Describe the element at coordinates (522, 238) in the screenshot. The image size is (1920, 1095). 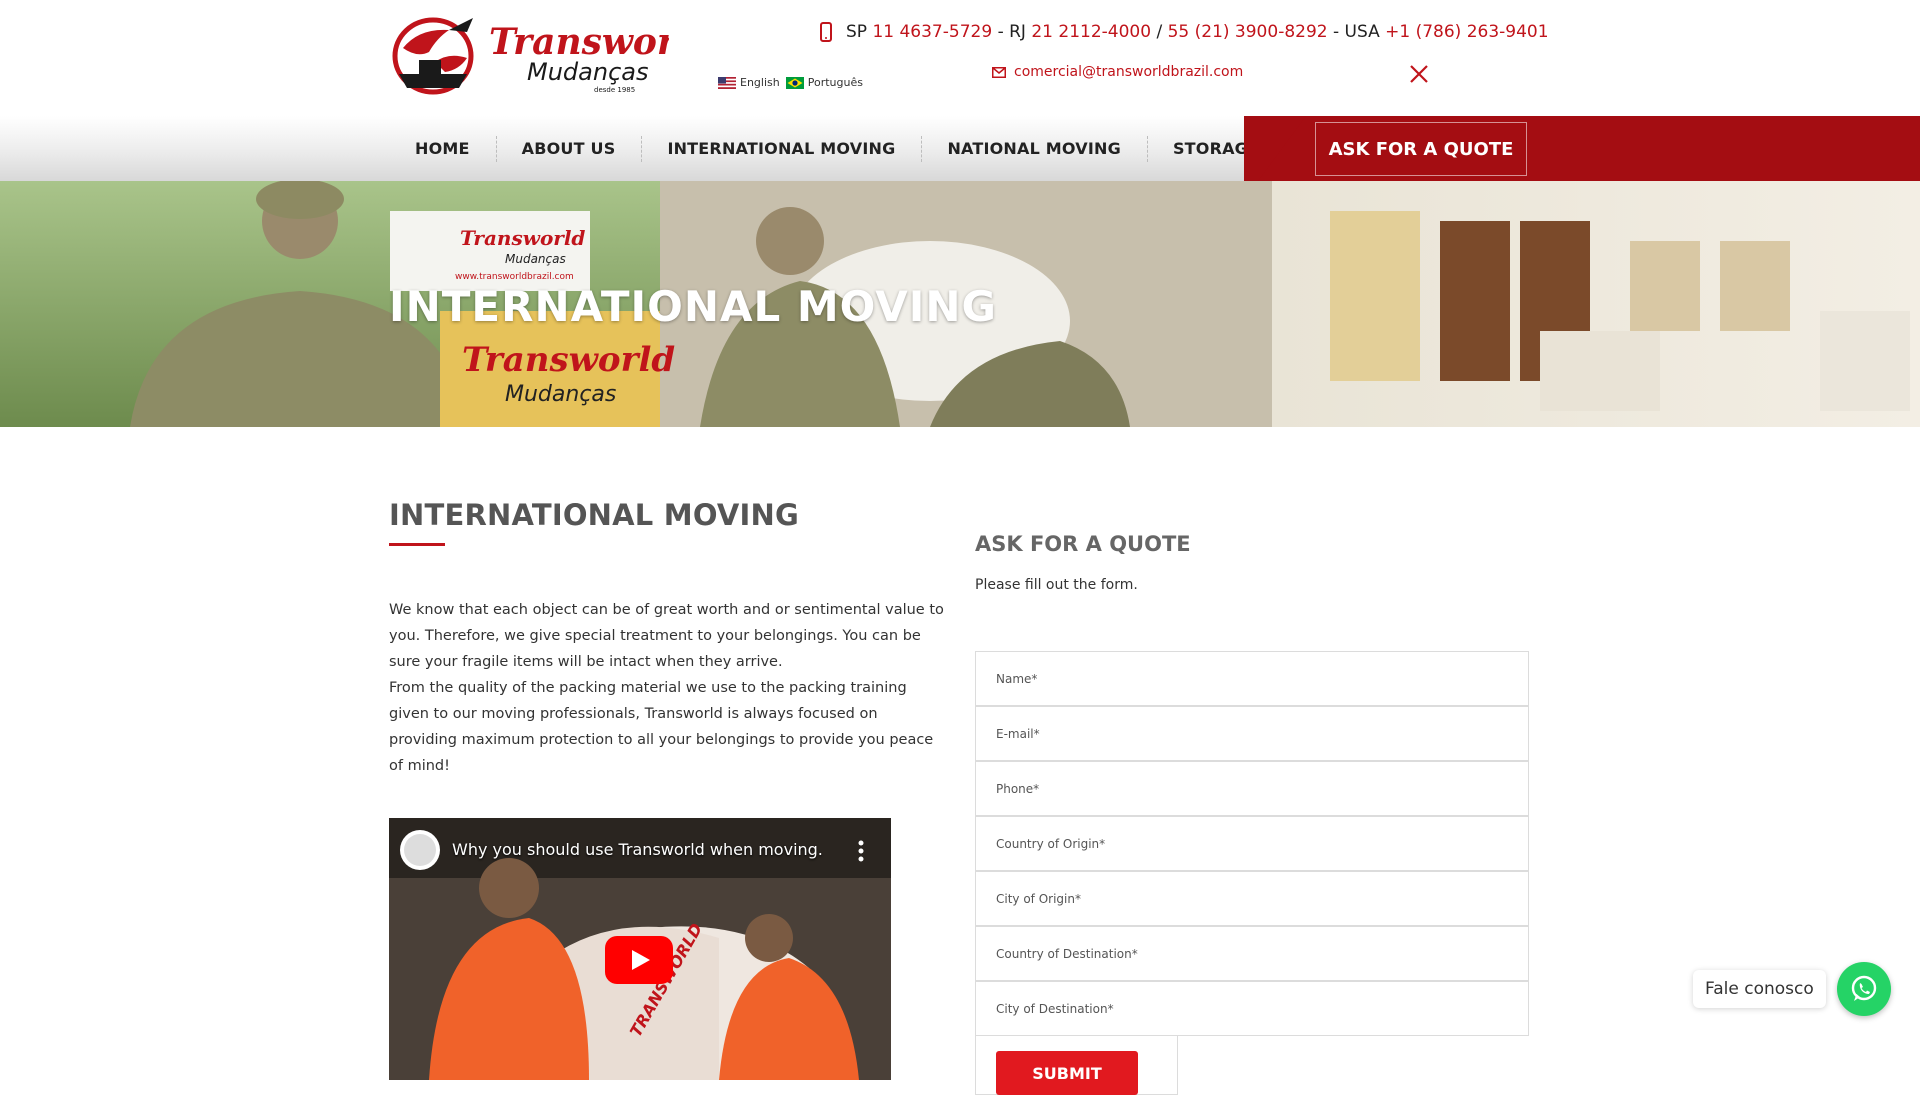
I see `truck-brand-text: Transworld` at that location.